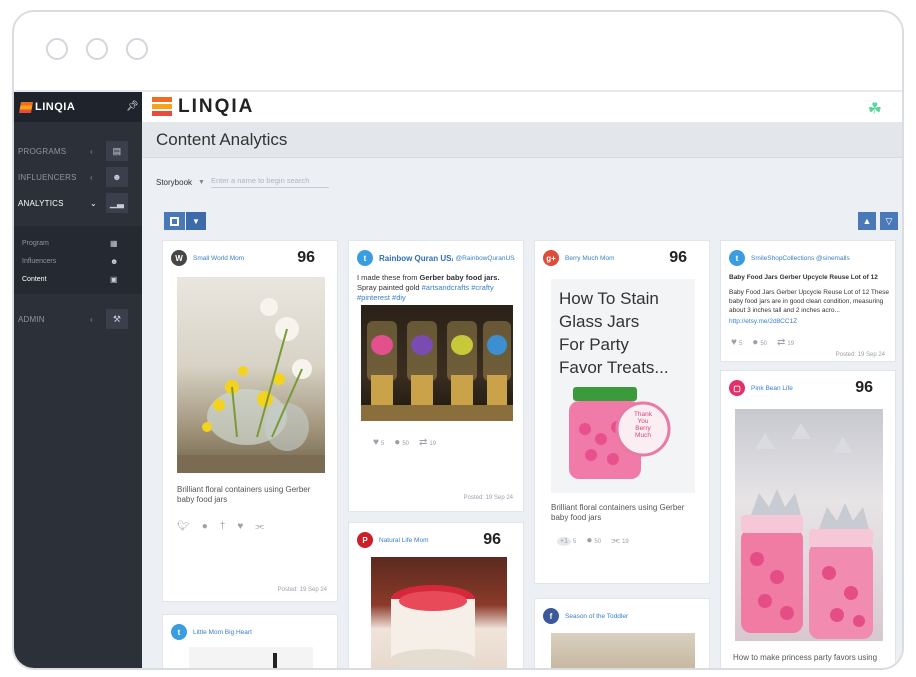  I want to click on scroll-up-button: ▲, so click(867, 221).